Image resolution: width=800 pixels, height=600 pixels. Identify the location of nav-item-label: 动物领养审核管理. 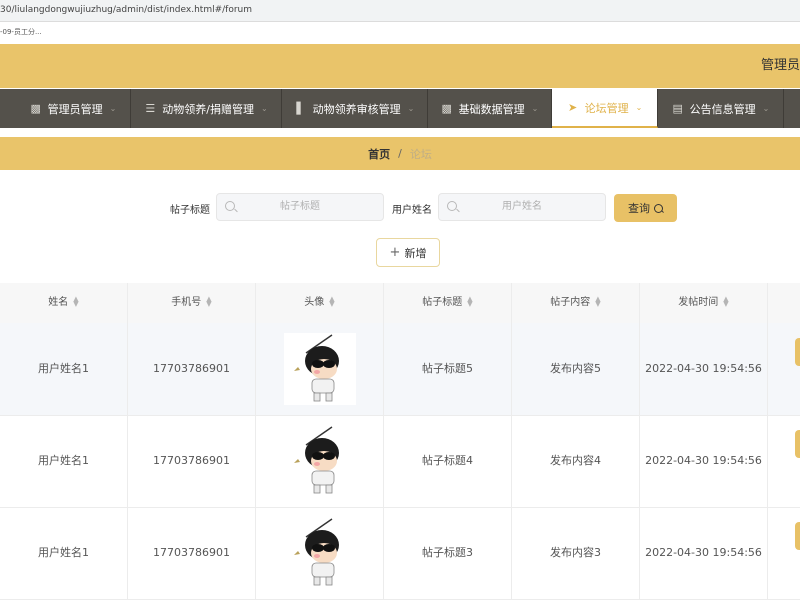
(356, 109).